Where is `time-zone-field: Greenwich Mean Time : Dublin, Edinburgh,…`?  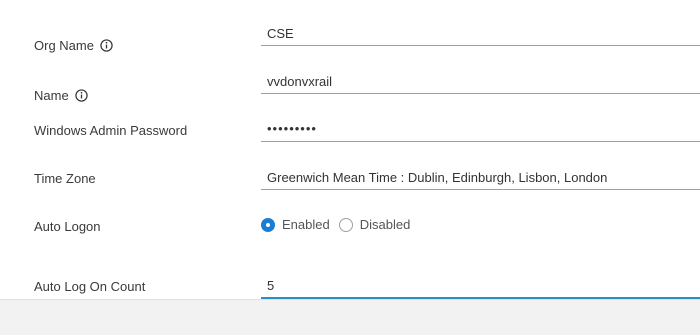 time-zone-field: Greenwich Mean Time : Dublin, Edinburgh,… is located at coordinates (480, 178).